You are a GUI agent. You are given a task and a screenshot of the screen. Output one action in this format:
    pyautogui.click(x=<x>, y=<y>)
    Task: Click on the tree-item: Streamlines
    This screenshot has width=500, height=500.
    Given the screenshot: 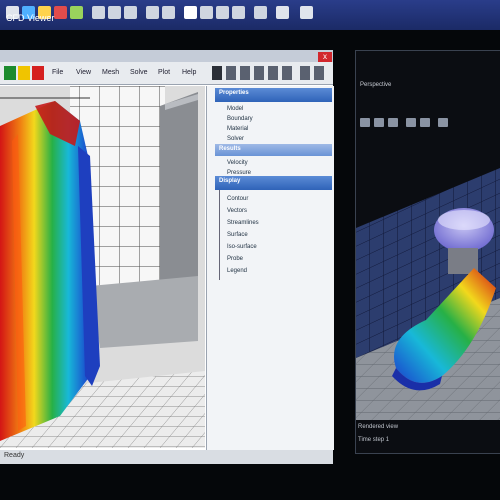 What is the action you would take?
    pyautogui.click(x=243, y=223)
    